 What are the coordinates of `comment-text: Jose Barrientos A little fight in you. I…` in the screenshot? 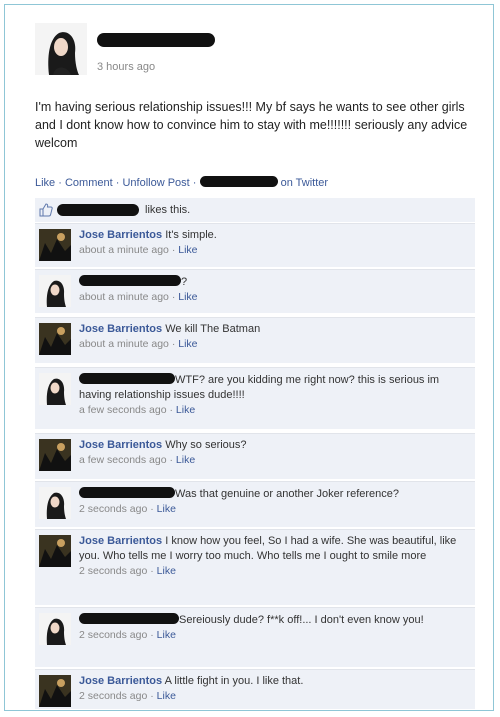 It's located at (191, 688).